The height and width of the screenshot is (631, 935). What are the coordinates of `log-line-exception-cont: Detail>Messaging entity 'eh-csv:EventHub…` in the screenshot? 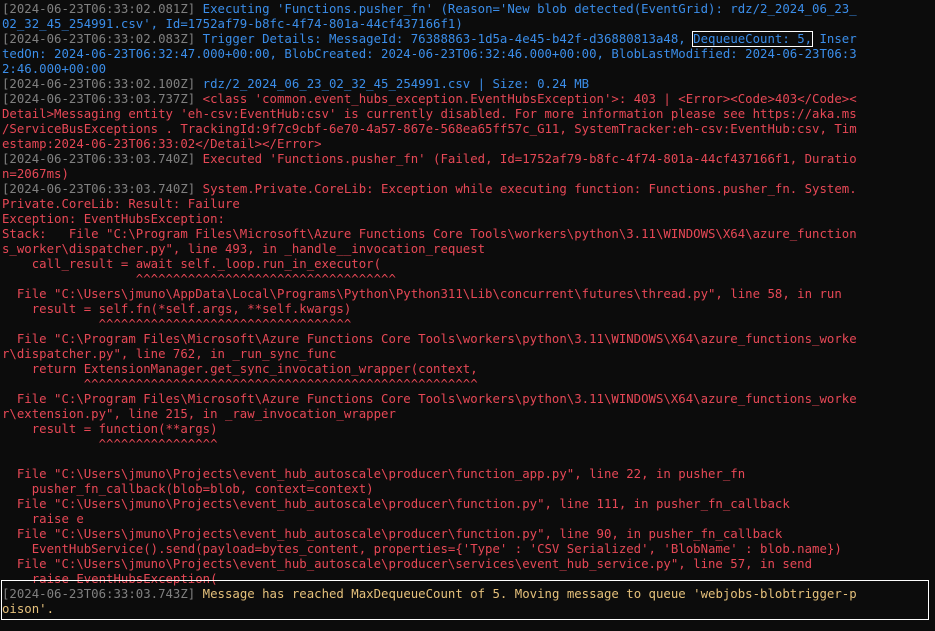 It's located at (429, 114).